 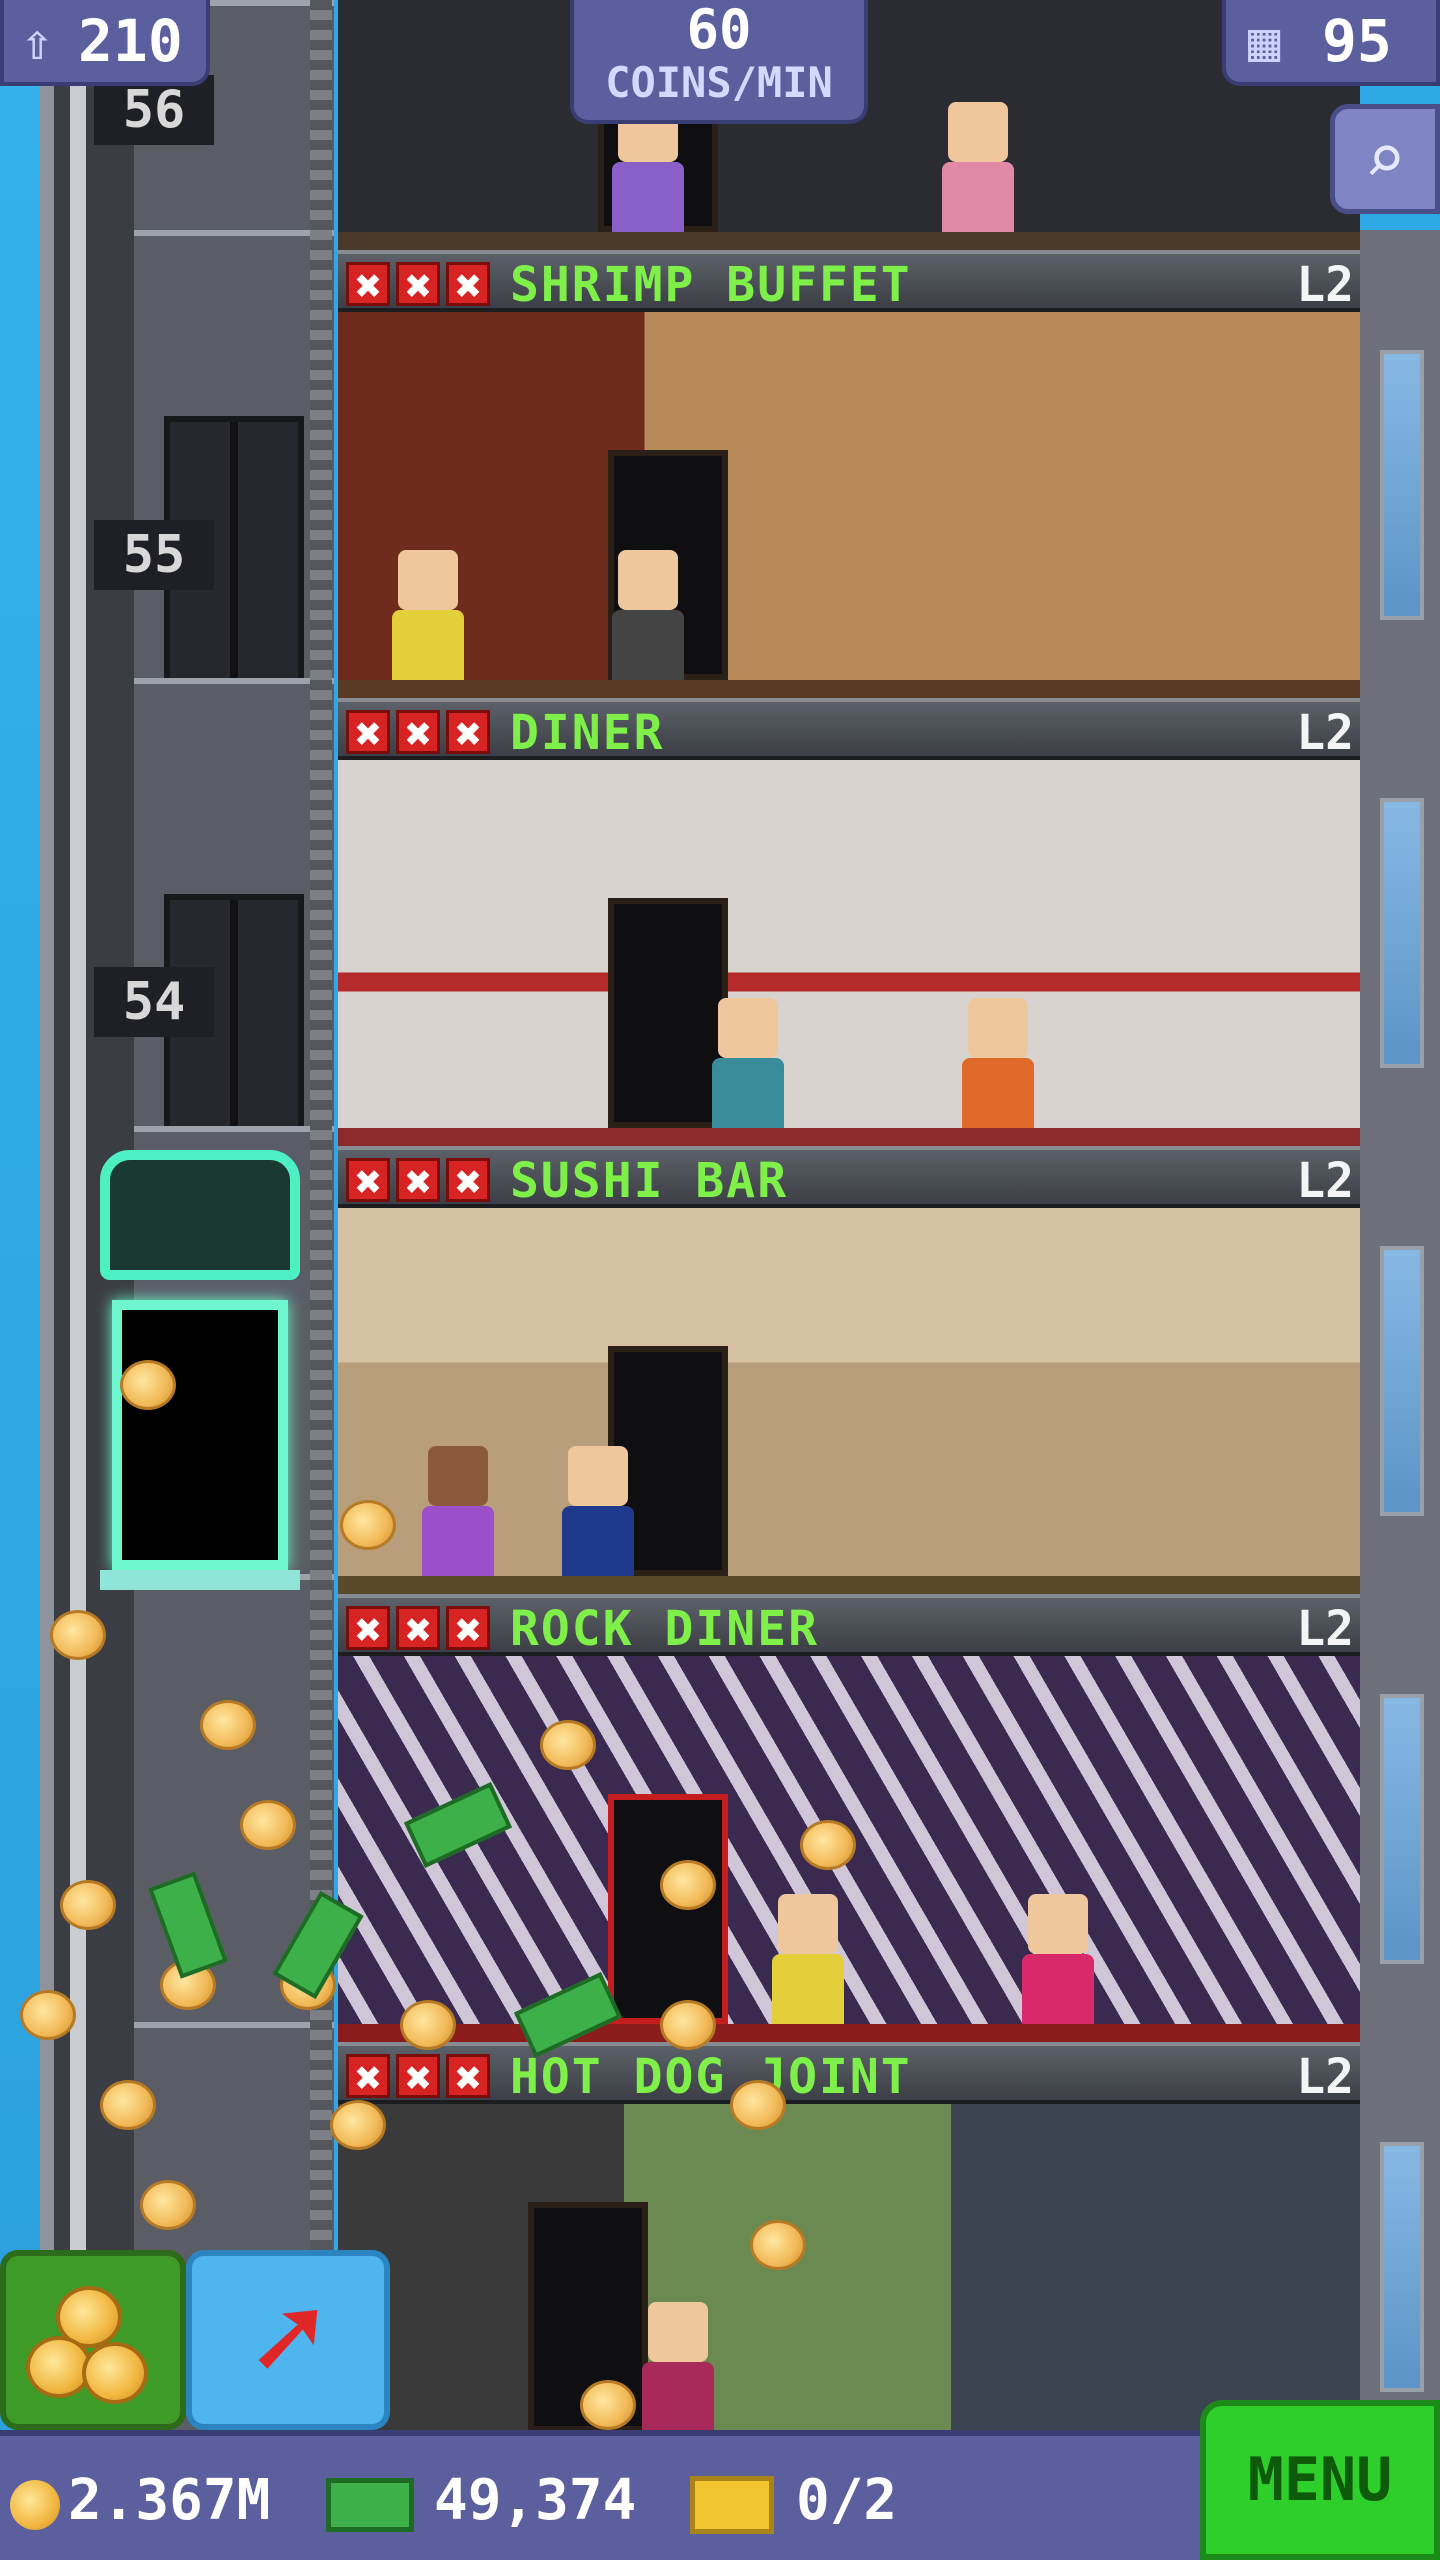 I want to click on collect-coins-button, so click(x=93, y=2340).